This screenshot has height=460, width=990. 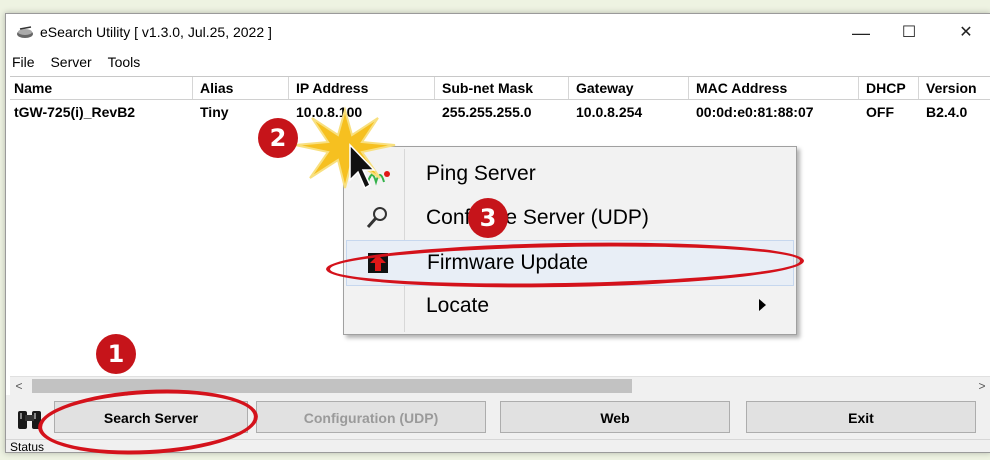 What do you see at coordinates (861, 417) in the screenshot?
I see `exit-button: Exit` at bounding box center [861, 417].